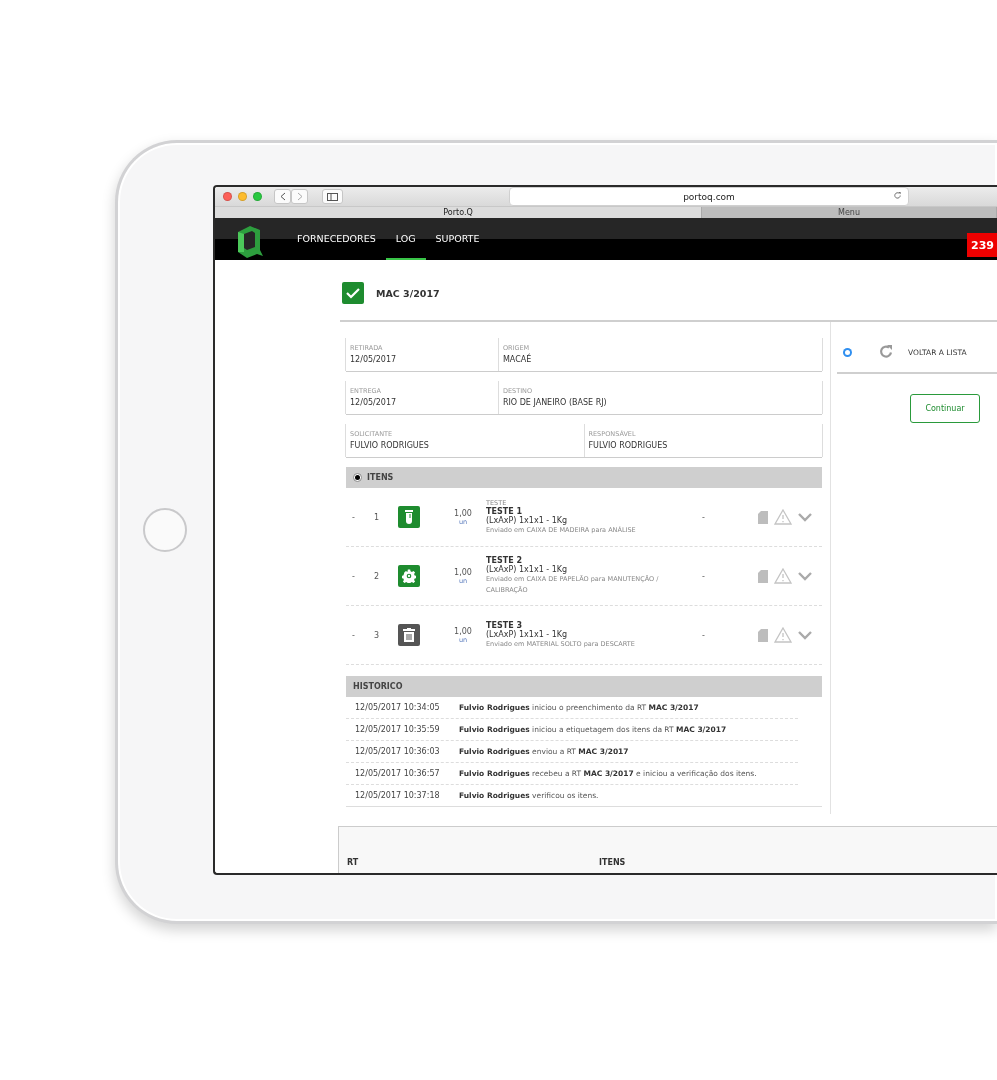 This screenshot has width=997, height=1080. I want to click on nav-link: SUPORTE, so click(457, 239).